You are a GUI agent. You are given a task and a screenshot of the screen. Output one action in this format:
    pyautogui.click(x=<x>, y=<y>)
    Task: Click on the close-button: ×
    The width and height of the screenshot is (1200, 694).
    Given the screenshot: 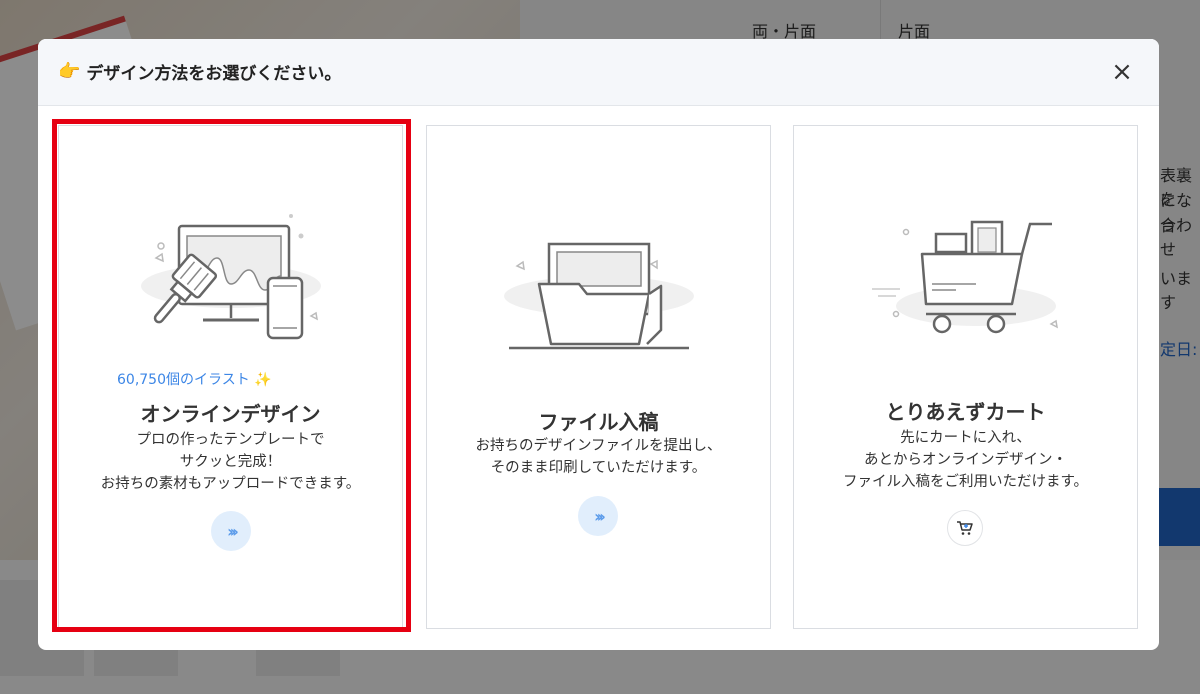 What is the action you would take?
    pyautogui.click(x=1122, y=72)
    